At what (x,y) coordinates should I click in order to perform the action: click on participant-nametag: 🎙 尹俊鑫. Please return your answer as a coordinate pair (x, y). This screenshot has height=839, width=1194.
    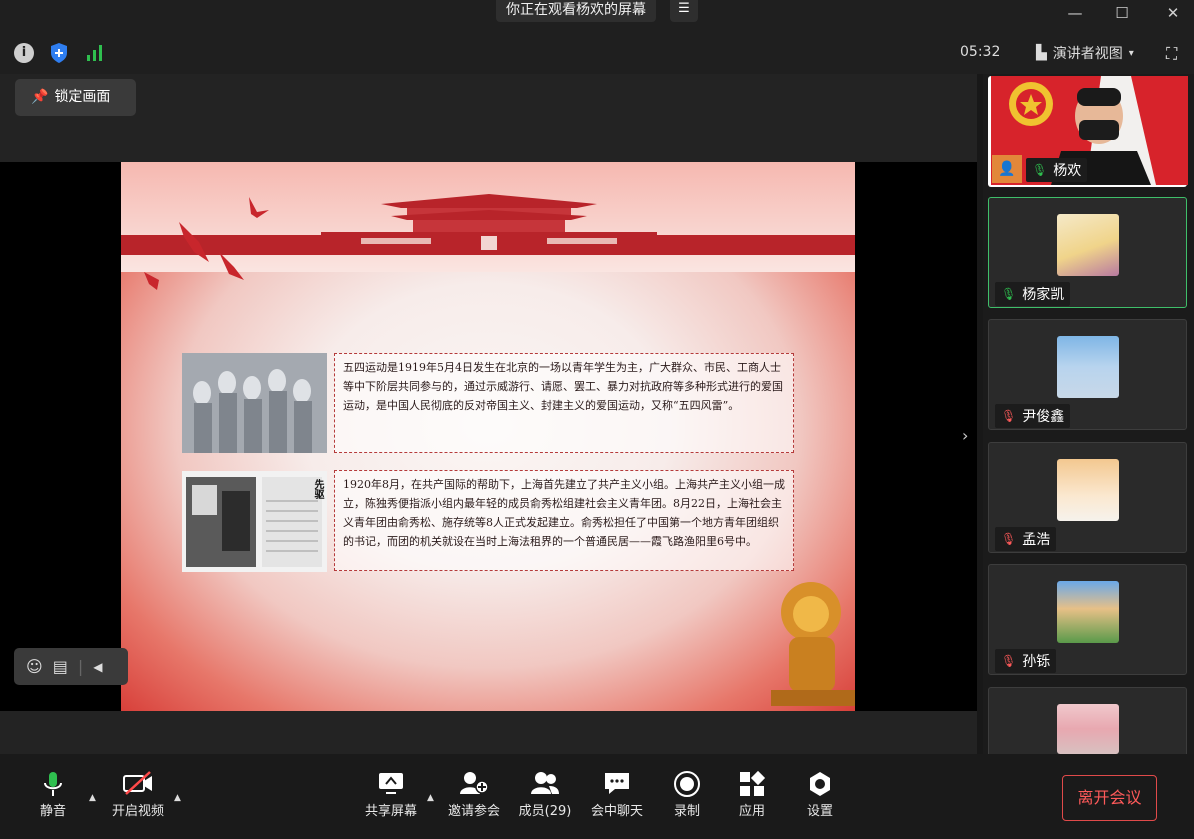
    Looking at the image, I should click on (1033, 416).